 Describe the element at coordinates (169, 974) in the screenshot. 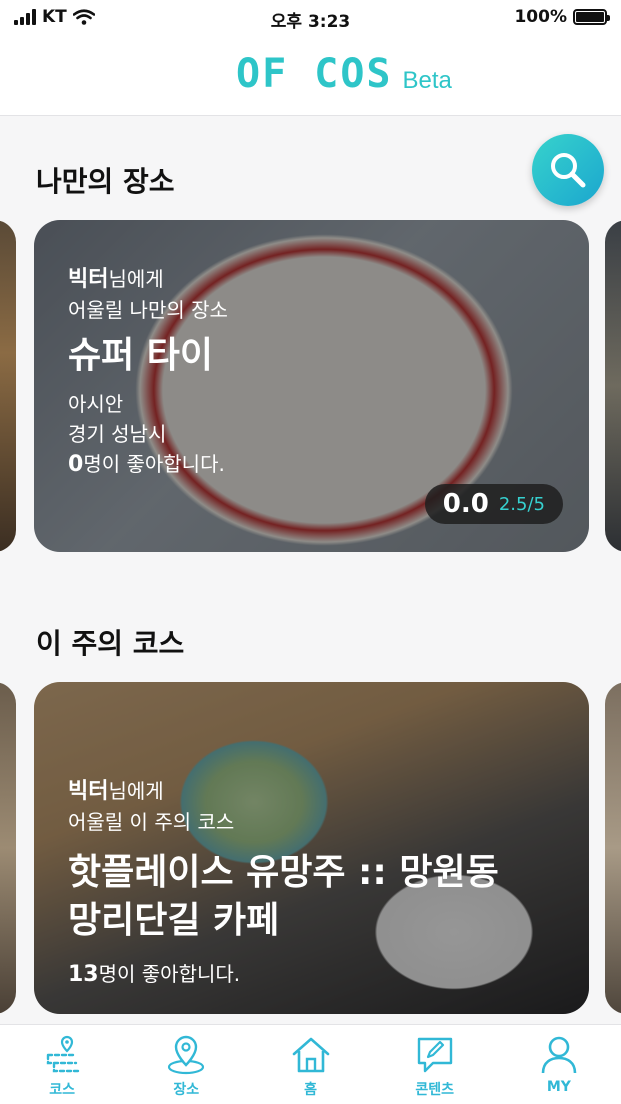

I see `course-likes-suffix: 명이 좋아합니다.` at that location.